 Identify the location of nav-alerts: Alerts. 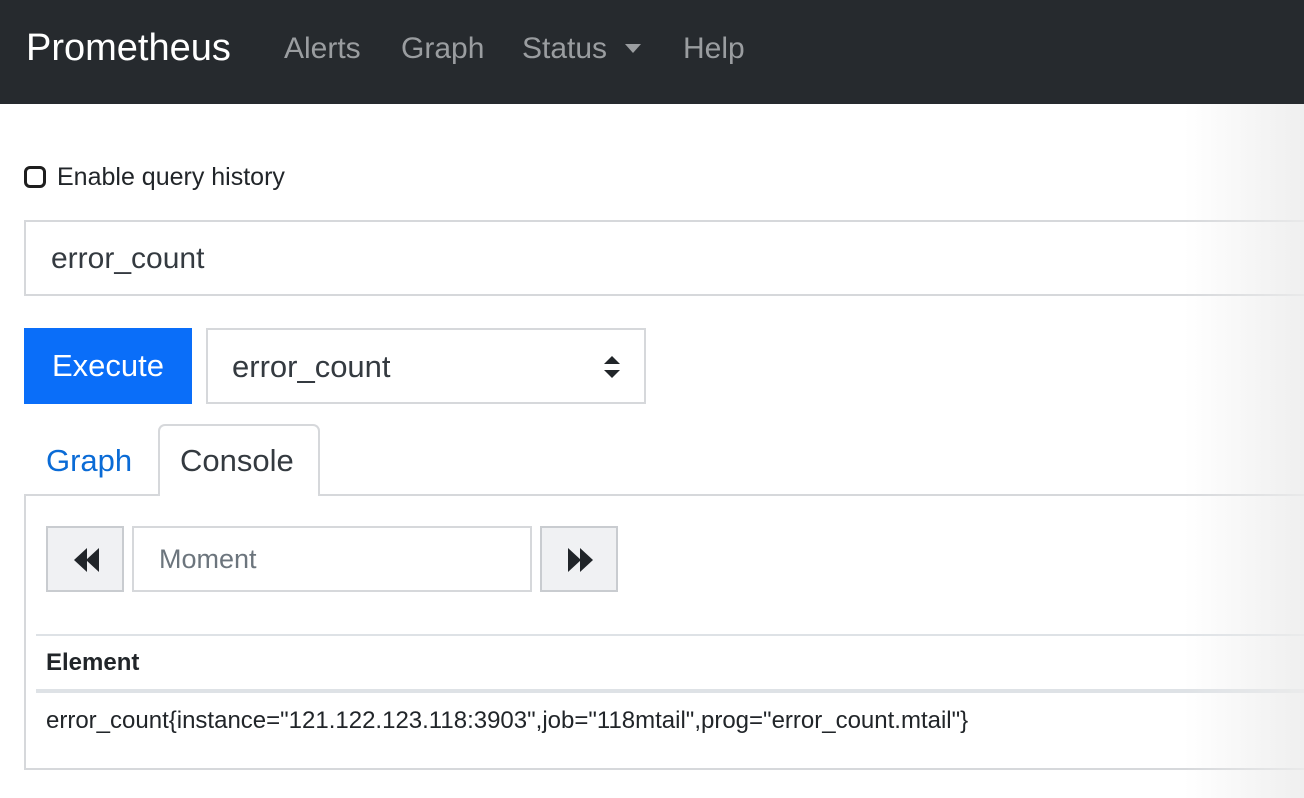
(322, 49).